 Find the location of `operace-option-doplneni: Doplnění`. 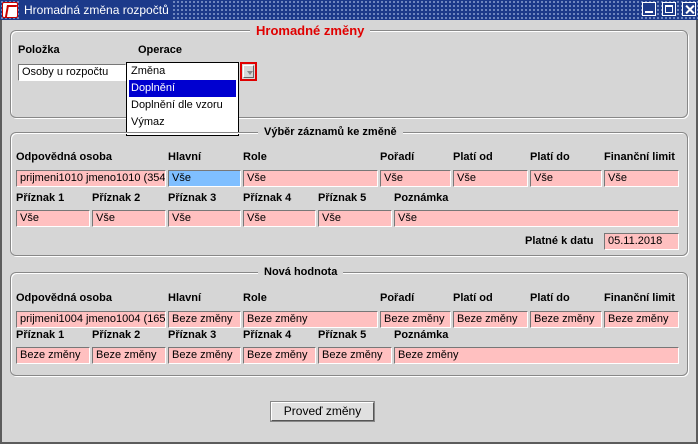

operace-option-doplneni: Doplnění is located at coordinates (182, 88).